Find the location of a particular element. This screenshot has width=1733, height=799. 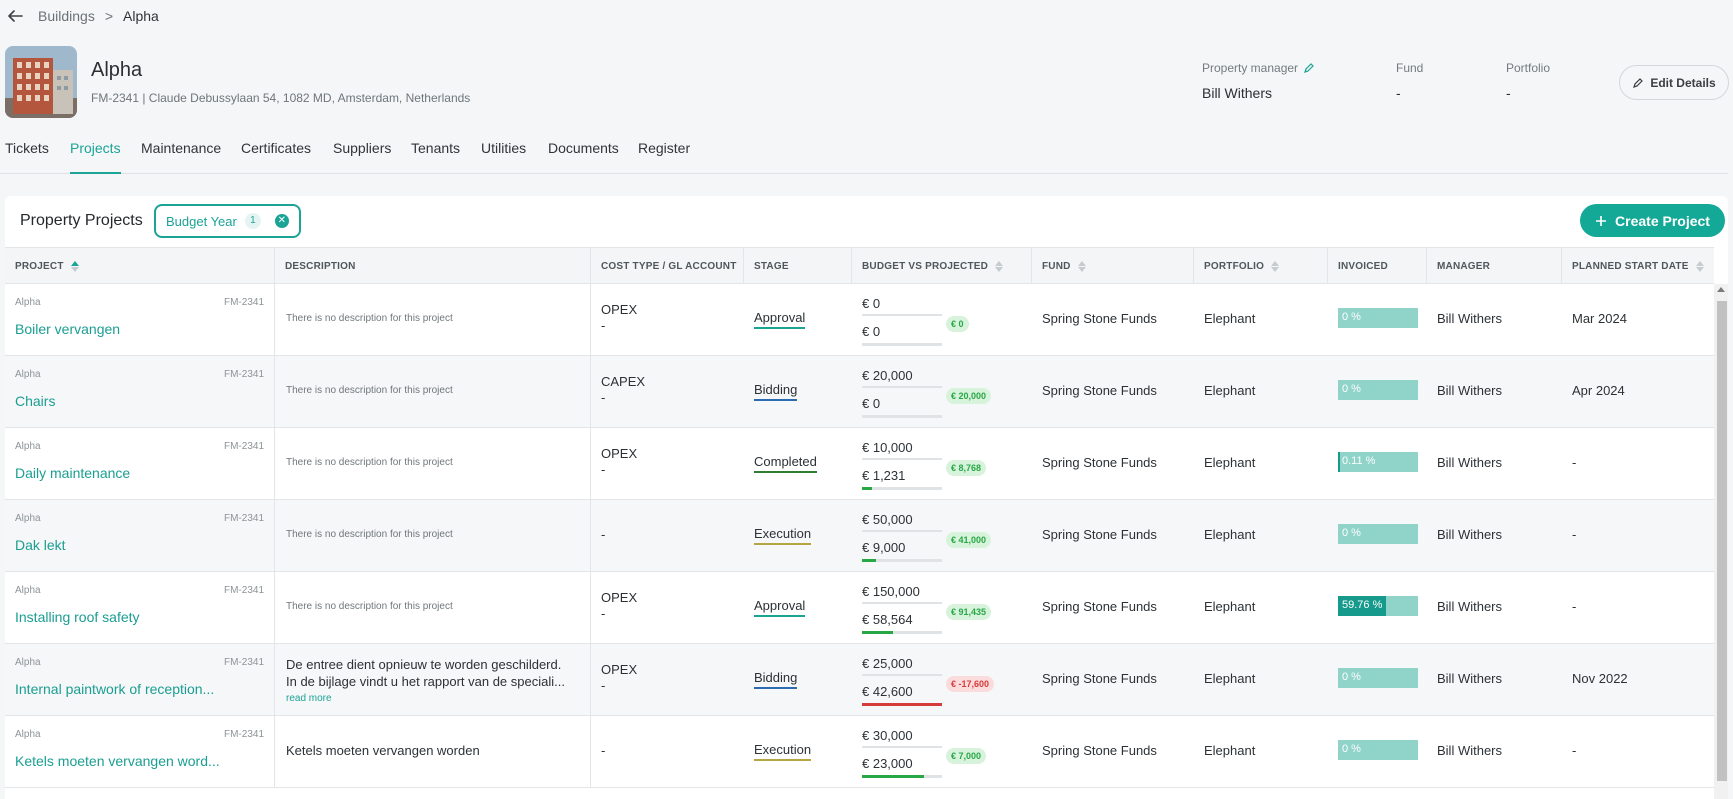

project-name-link: Chairs is located at coordinates (135, 401).